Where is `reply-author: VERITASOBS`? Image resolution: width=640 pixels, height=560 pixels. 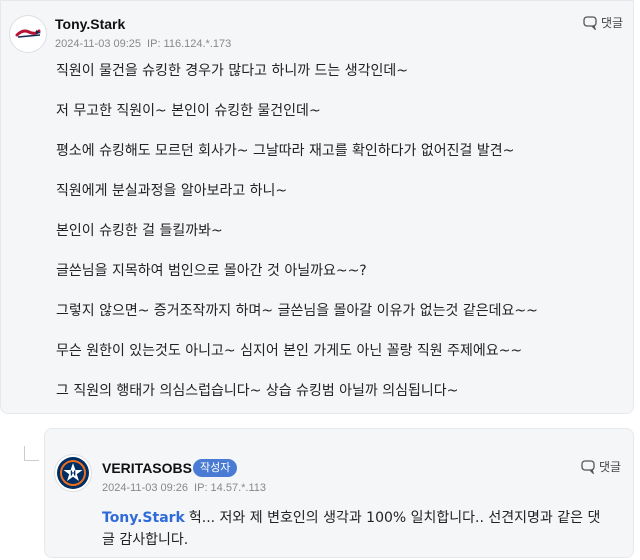
reply-author: VERITASOBS is located at coordinates (147, 468).